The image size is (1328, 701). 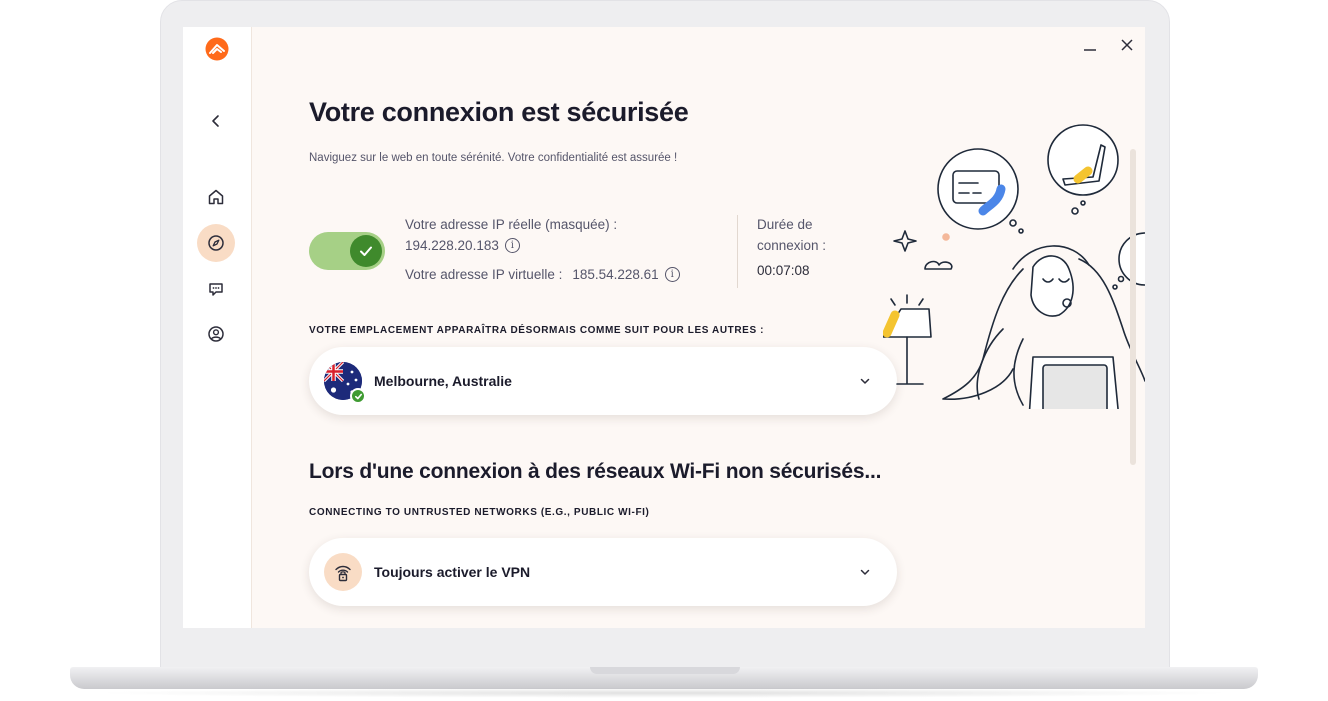 I want to click on sidebar, so click(x=217, y=327).